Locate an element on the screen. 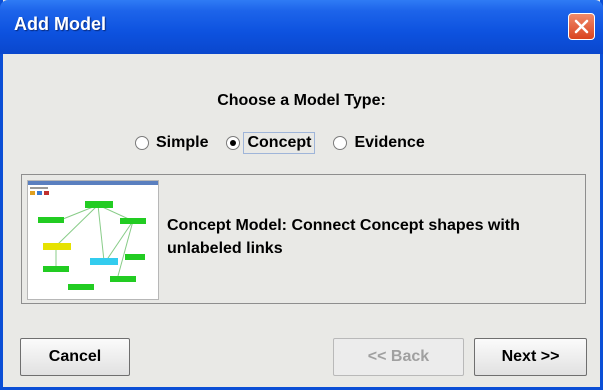 Image resolution: width=603 pixels, height=390 pixels. radio-concept: Concept is located at coordinates (271, 143).